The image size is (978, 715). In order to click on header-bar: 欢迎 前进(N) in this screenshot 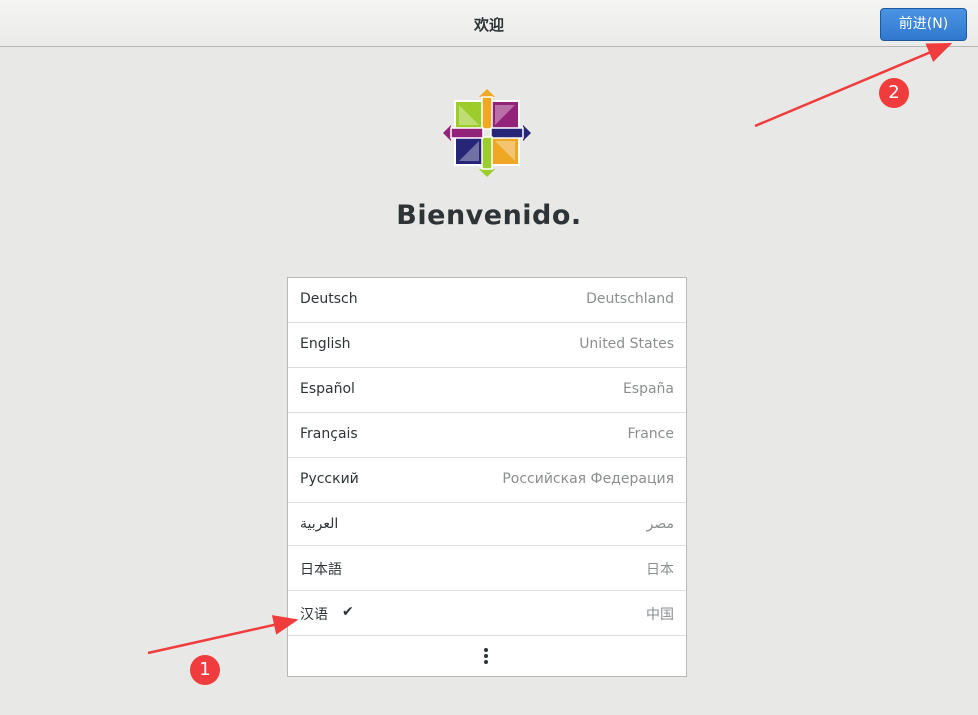, I will do `click(489, 23)`.